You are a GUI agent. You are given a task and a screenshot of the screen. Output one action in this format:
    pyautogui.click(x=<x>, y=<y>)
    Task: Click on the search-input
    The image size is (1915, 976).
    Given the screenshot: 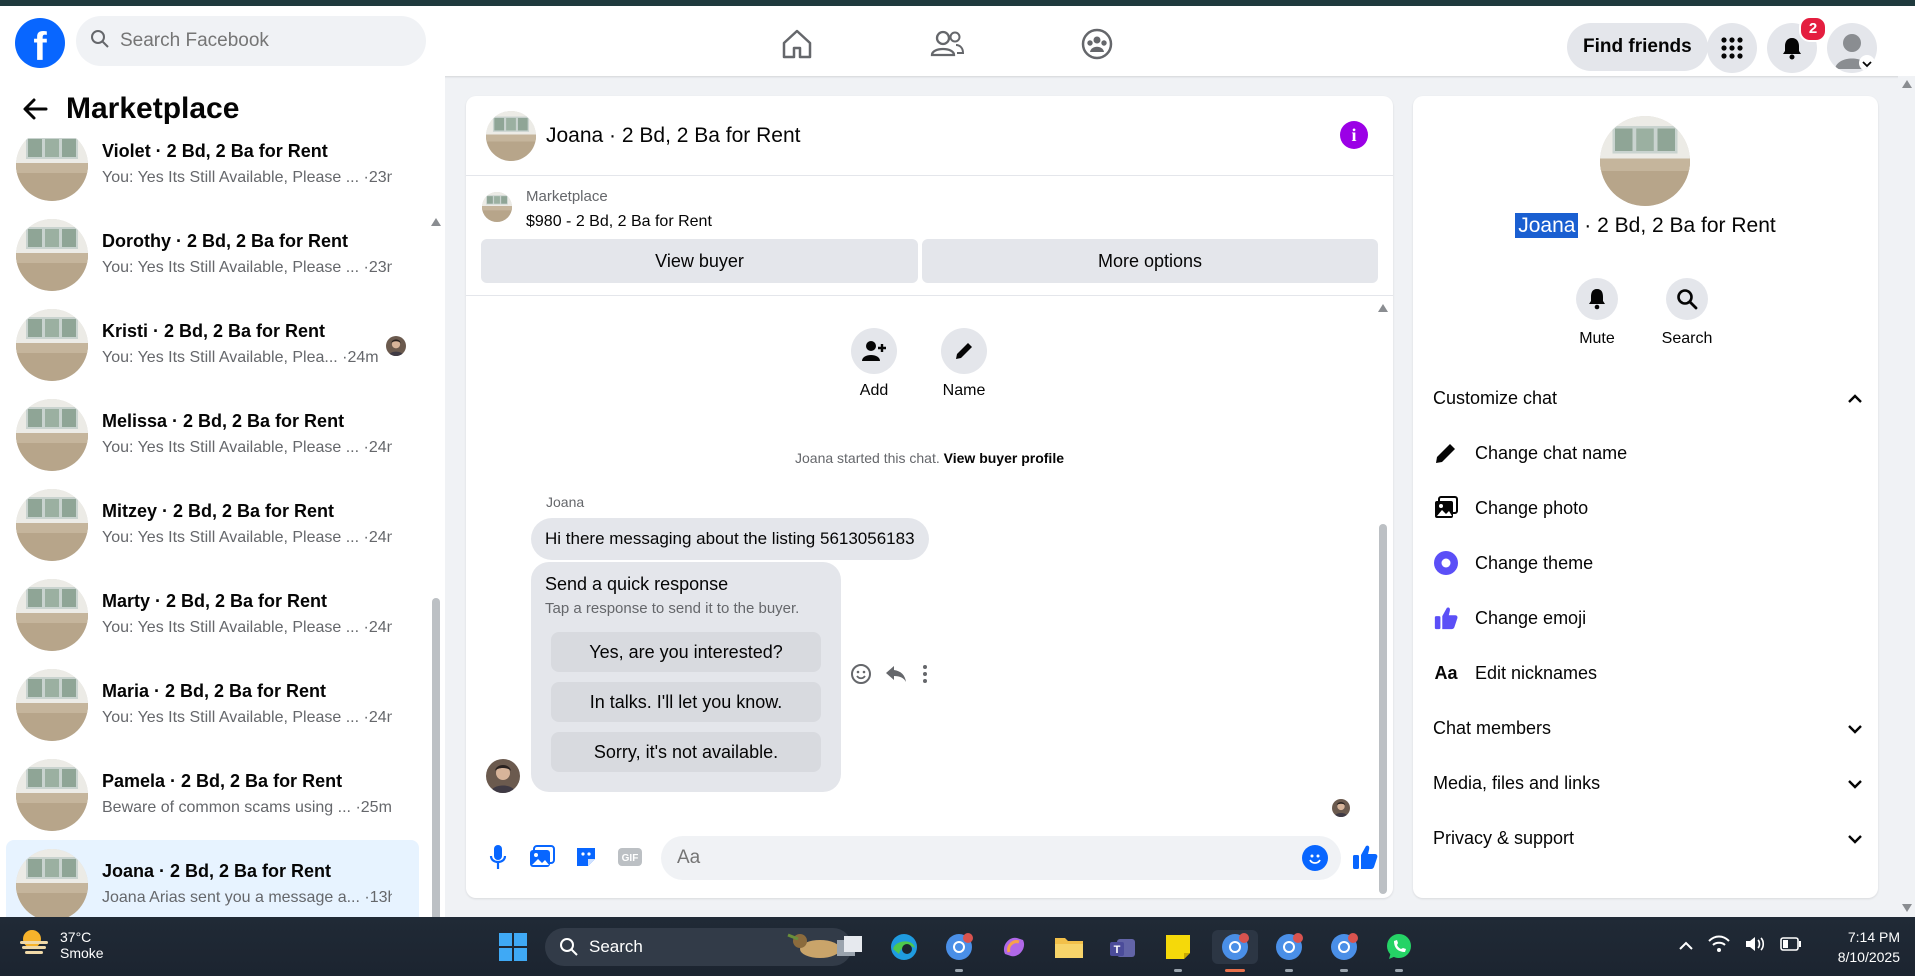 What is the action you would take?
    pyautogui.click(x=260, y=41)
    